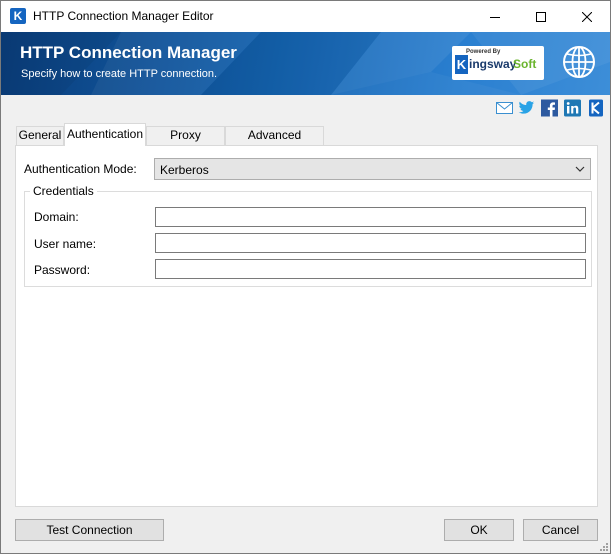  Describe the element at coordinates (549, 108) in the screenshot. I see `facebook-icon` at that location.